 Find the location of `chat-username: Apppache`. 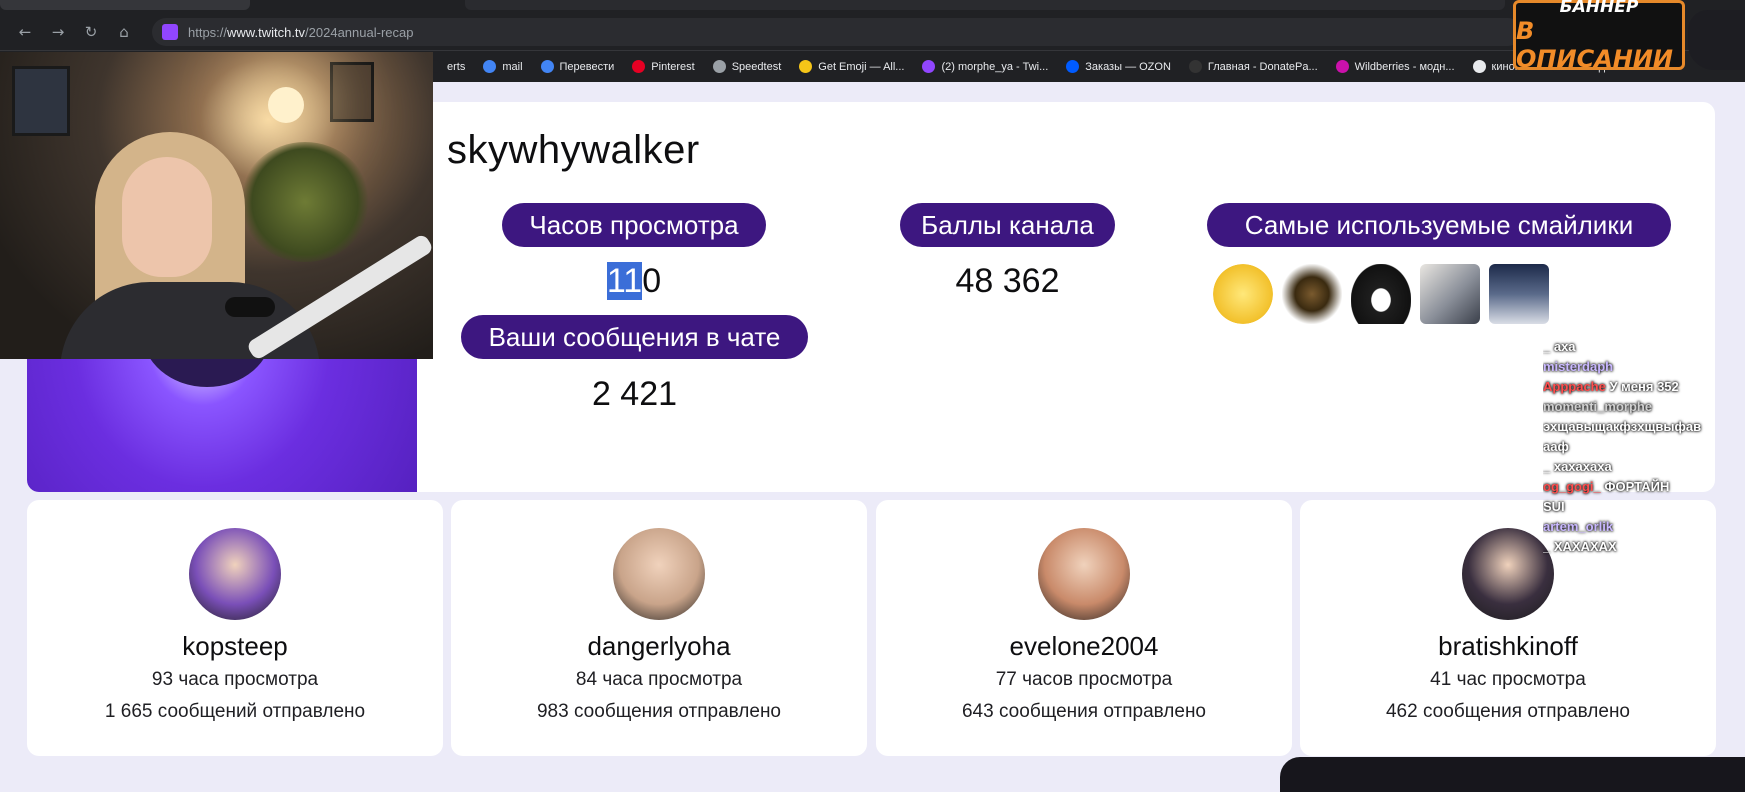

chat-username: Apppache is located at coordinates (1574, 386).